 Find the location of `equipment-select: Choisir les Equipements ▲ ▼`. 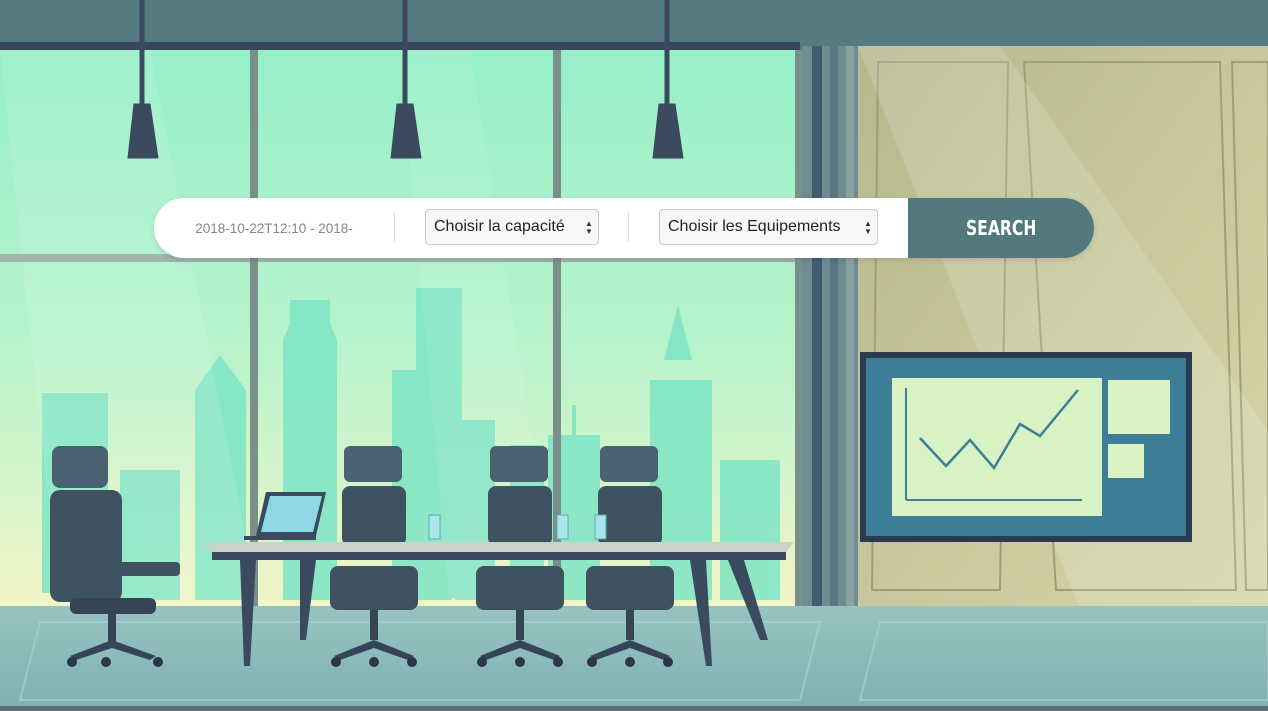

equipment-select: Choisir les Equipements ▲ ▼ is located at coordinates (768, 227).